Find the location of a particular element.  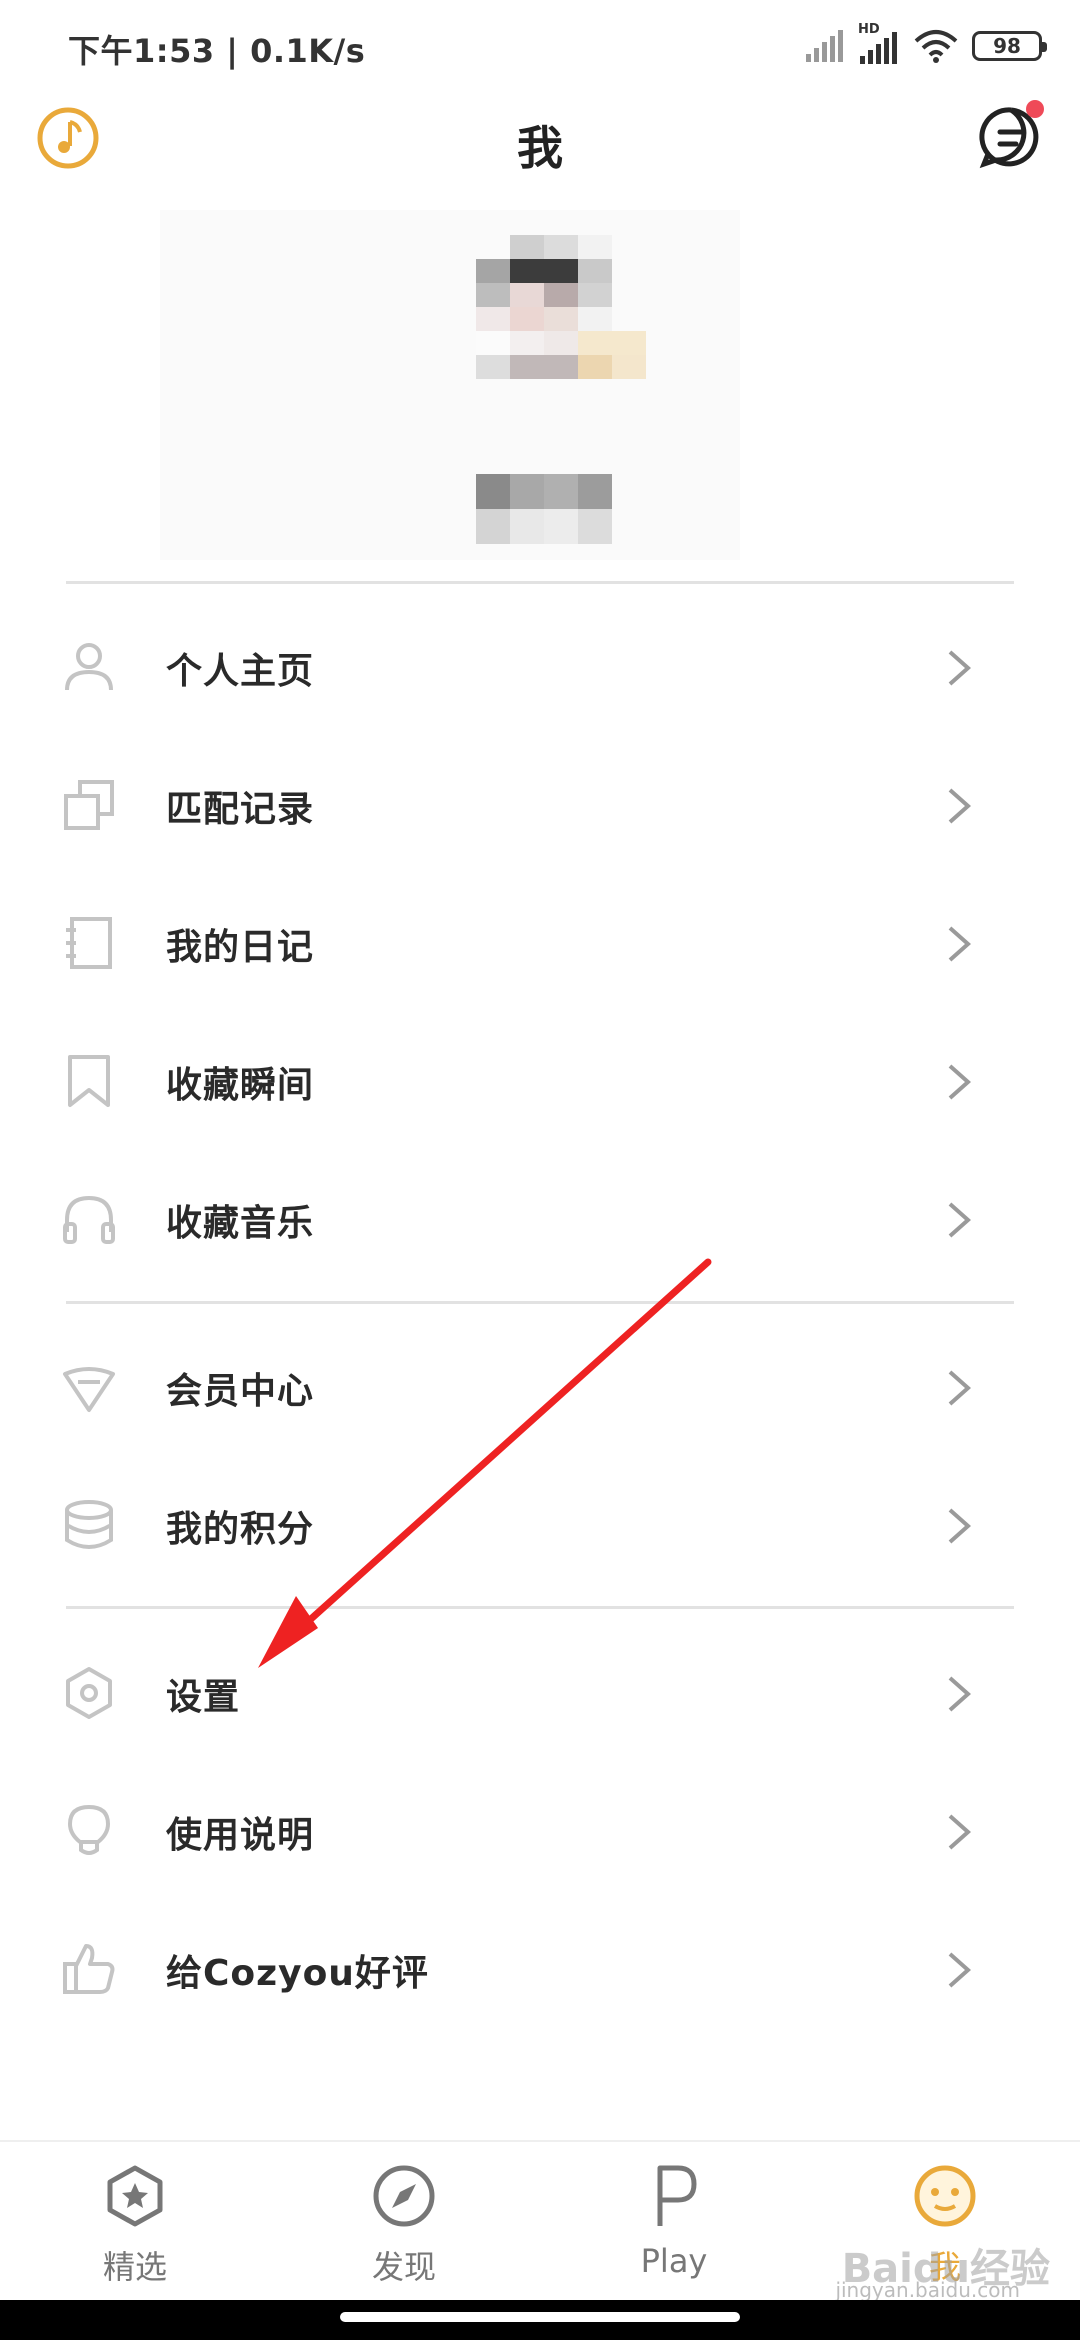

settings-icon is located at coordinates (89, 1693).